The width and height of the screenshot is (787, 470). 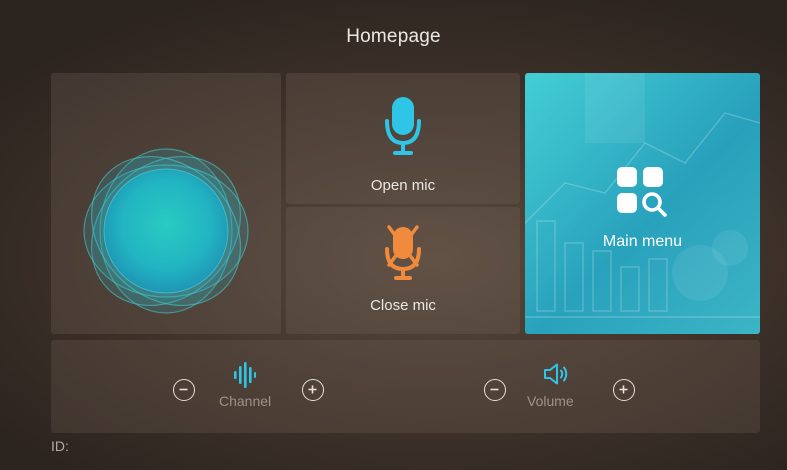 I want to click on sound-wave-icon, so click(x=245, y=375).